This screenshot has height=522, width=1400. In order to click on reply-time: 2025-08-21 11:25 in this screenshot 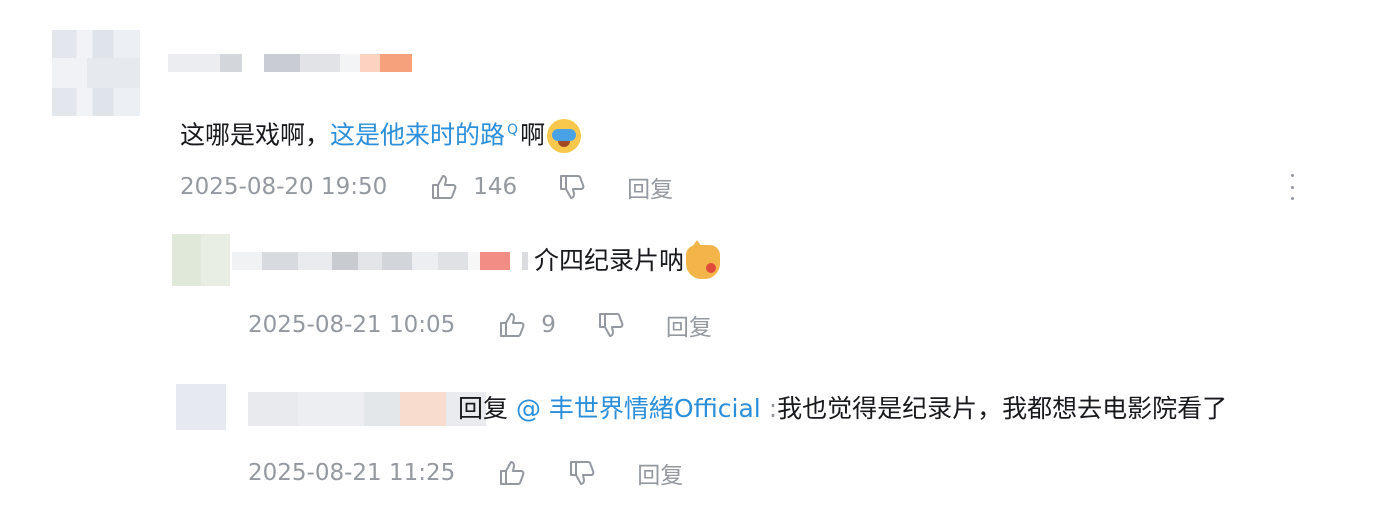, I will do `click(352, 473)`.